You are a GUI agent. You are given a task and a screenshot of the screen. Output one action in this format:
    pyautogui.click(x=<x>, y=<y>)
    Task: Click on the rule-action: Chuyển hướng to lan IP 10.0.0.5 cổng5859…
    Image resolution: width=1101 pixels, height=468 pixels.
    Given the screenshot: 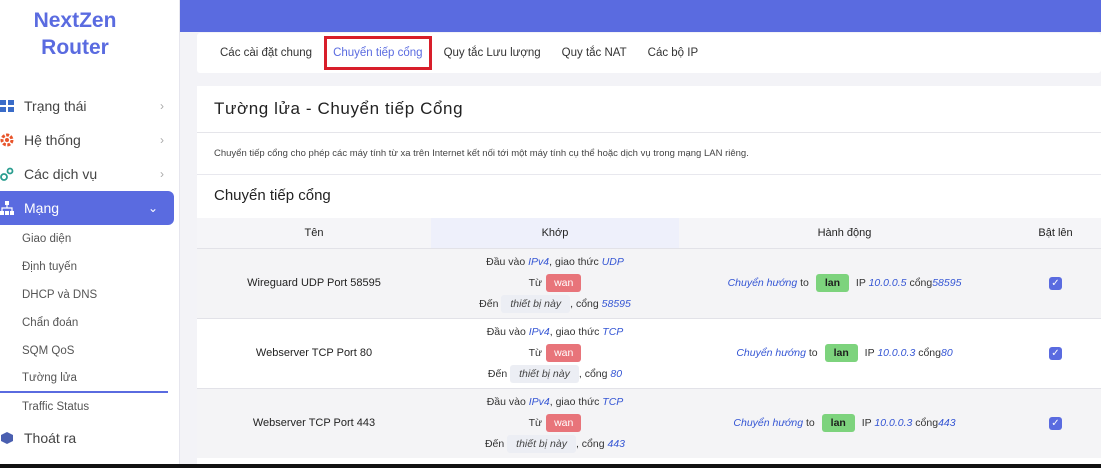 What is the action you would take?
    pyautogui.click(x=844, y=282)
    